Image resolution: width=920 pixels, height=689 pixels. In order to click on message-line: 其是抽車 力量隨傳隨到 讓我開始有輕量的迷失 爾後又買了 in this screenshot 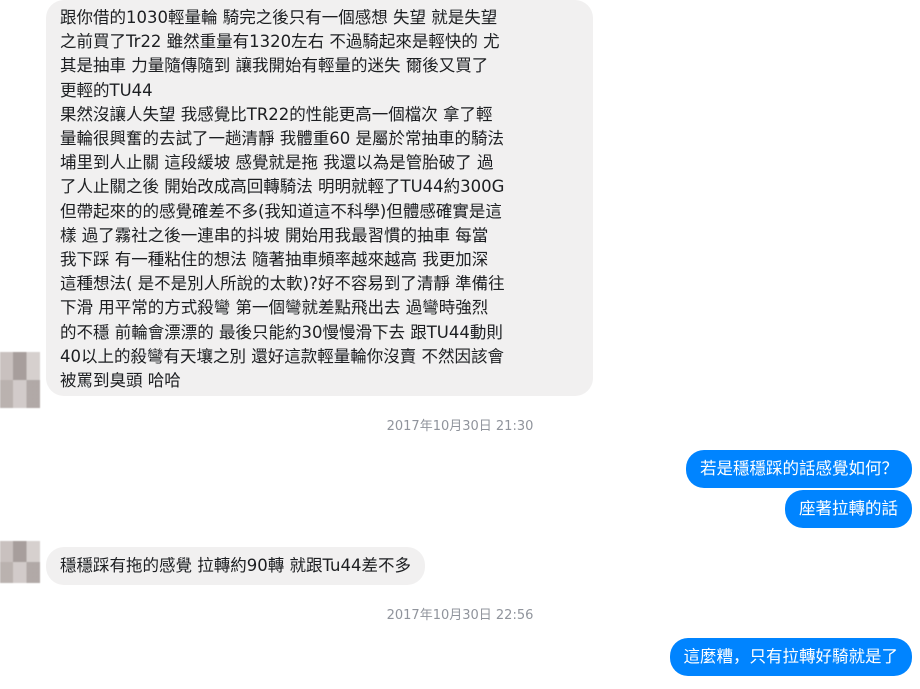, I will do `click(274, 66)`.